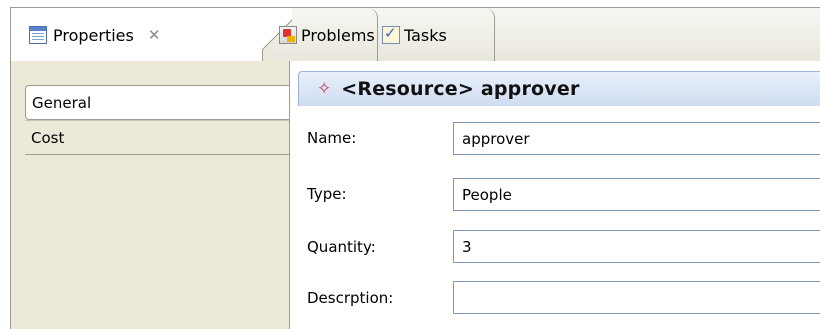 This screenshot has height=329, width=820. Describe the element at coordinates (48, 137) in the screenshot. I see `nav-item-label: Cost` at that location.